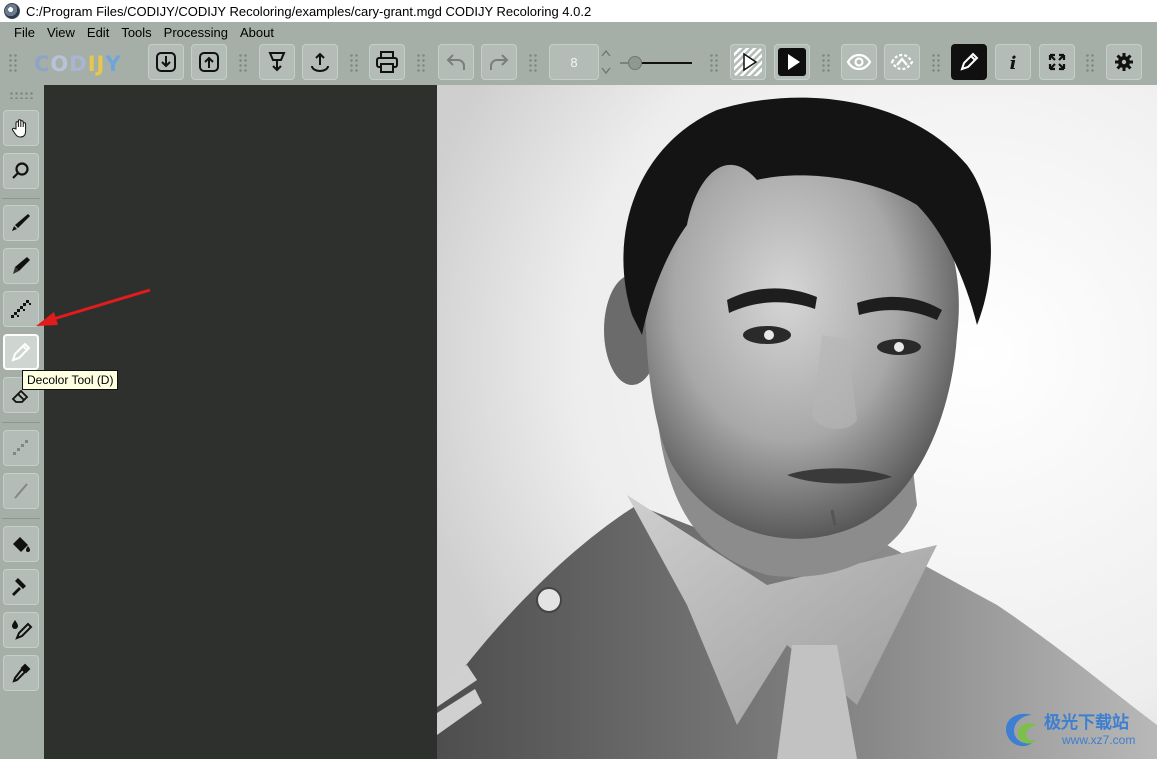 This screenshot has width=1157, height=759. I want to click on hand-tool, so click(21, 128).